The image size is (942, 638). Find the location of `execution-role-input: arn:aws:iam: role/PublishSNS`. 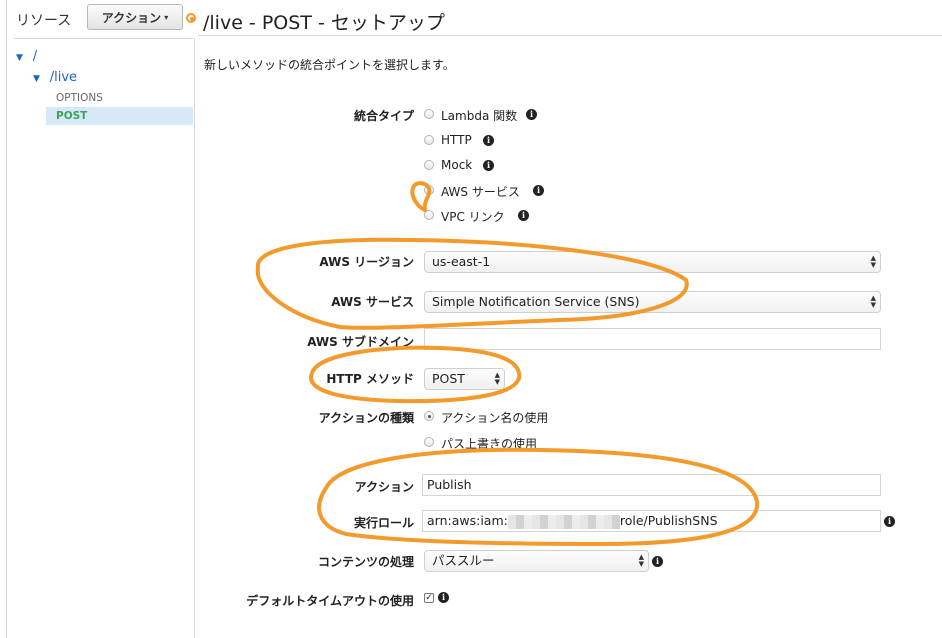

execution-role-input: arn:aws:iam: role/PublishSNS is located at coordinates (651, 521).